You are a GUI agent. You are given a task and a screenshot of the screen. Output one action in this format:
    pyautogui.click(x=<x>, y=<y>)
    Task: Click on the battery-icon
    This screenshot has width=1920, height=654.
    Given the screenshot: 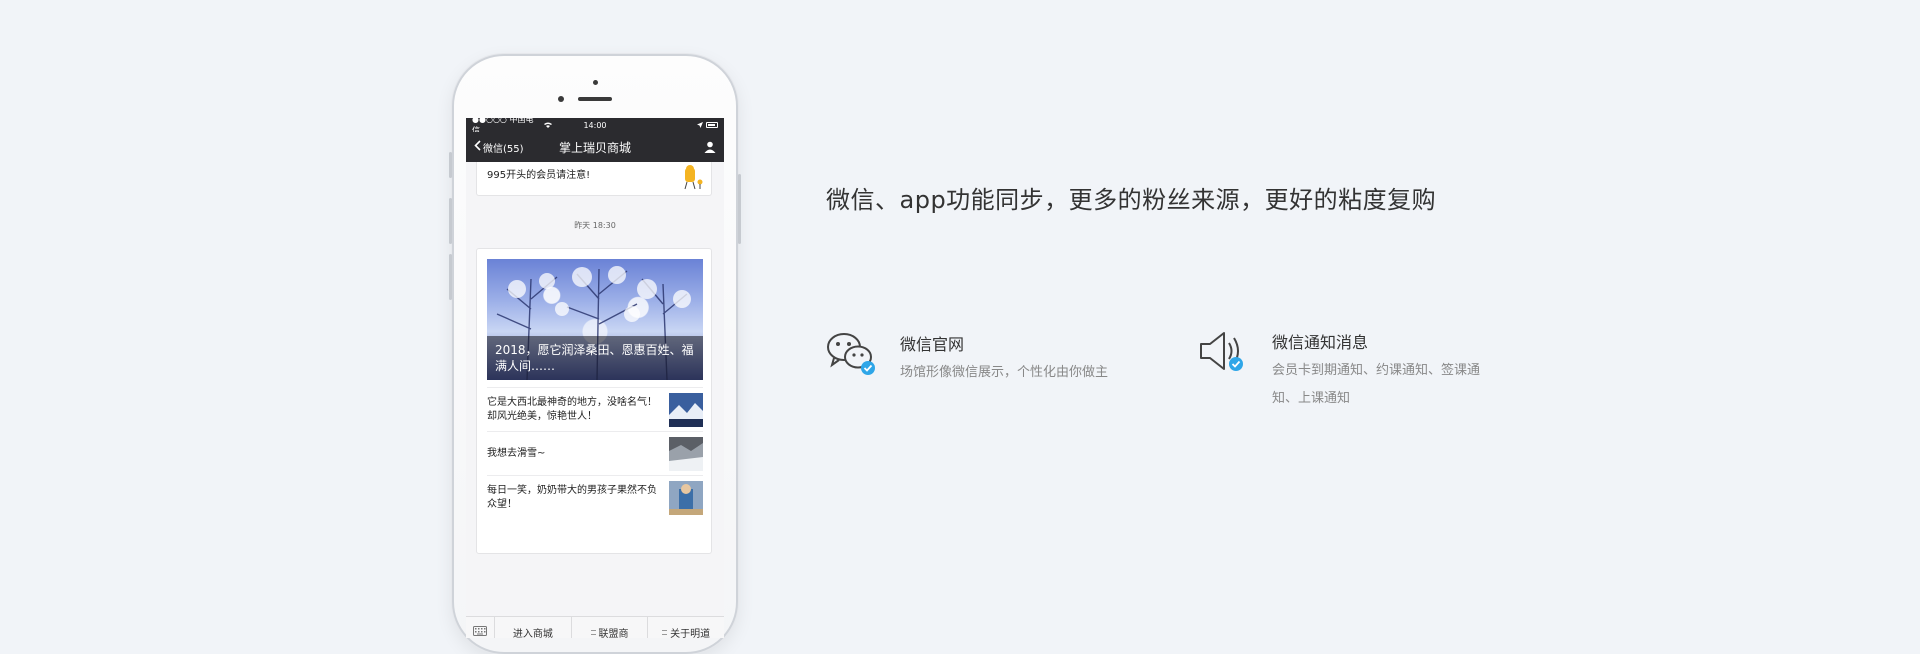 What is the action you would take?
    pyautogui.click(x=712, y=125)
    